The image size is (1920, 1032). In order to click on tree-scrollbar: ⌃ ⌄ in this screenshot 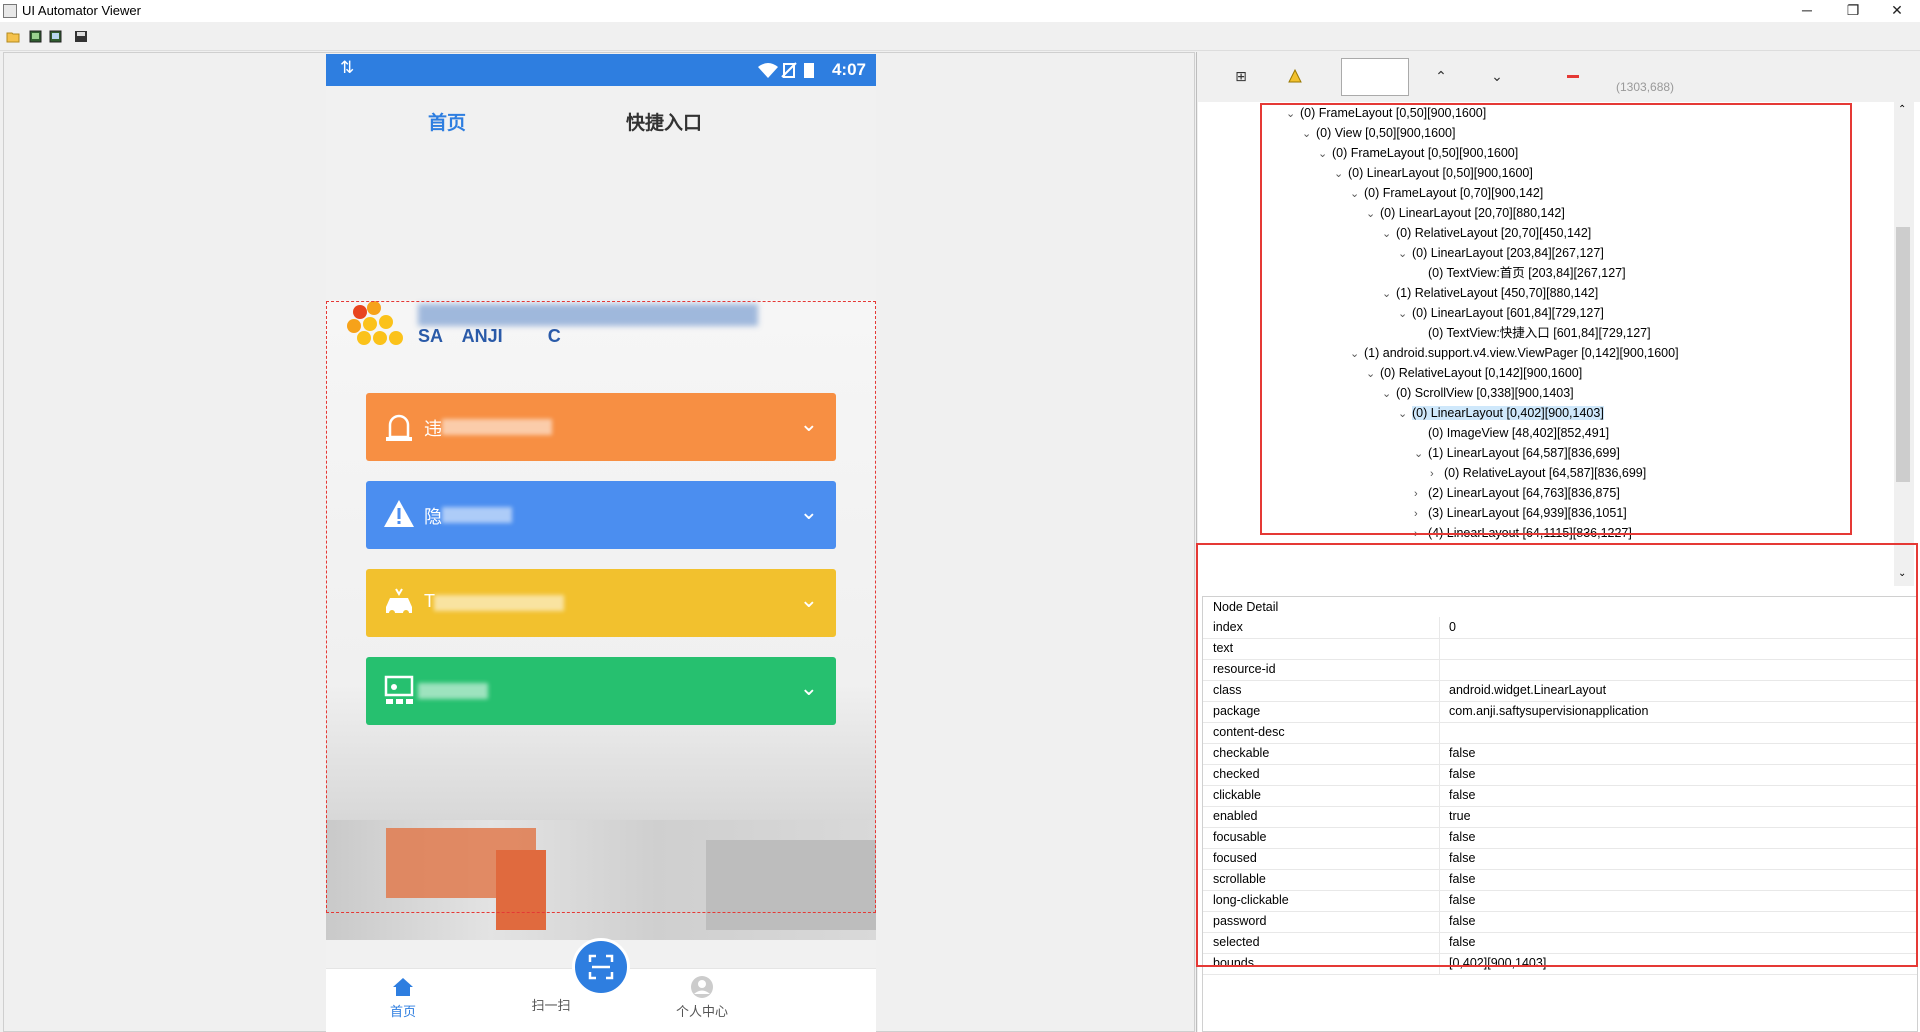, I will do `click(1904, 344)`.